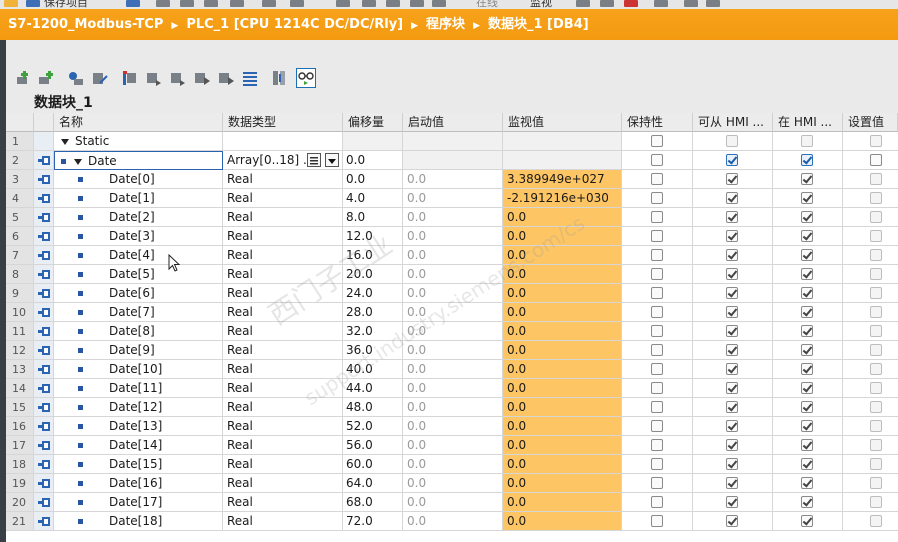 The height and width of the screenshot is (542, 898). What do you see at coordinates (452, 312) in the screenshot?
I see `table-row: 10 Date[7] Real 28.0 0.0 0.0` at bounding box center [452, 312].